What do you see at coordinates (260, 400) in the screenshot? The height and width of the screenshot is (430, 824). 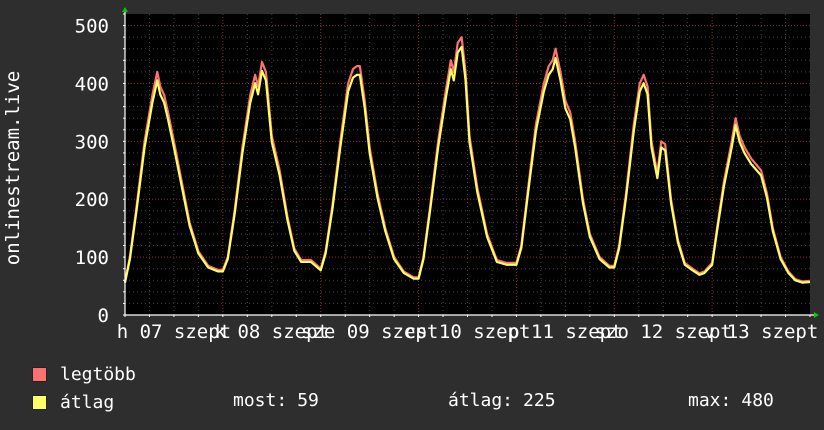 I see `stat-current-label: most:` at bounding box center [260, 400].